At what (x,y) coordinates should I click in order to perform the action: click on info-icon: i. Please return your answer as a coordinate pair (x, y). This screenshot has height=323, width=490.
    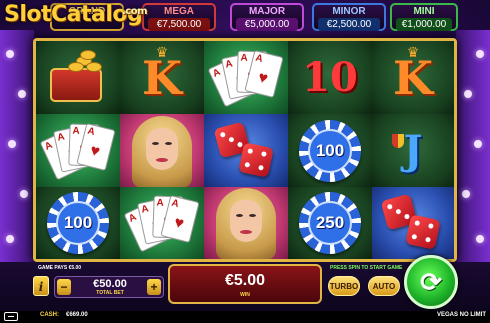
    Looking at the image, I should click on (41, 287).